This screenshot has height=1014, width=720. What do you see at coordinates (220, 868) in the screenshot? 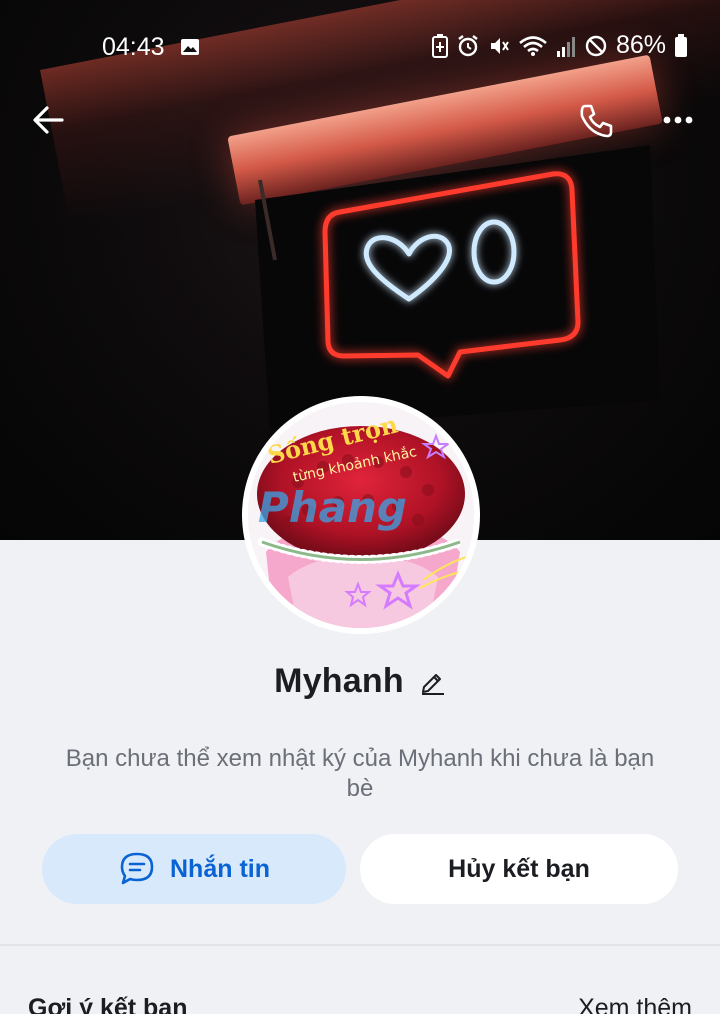
I see `message-button-label: Nhắn tin` at bounding box center [220, 868].